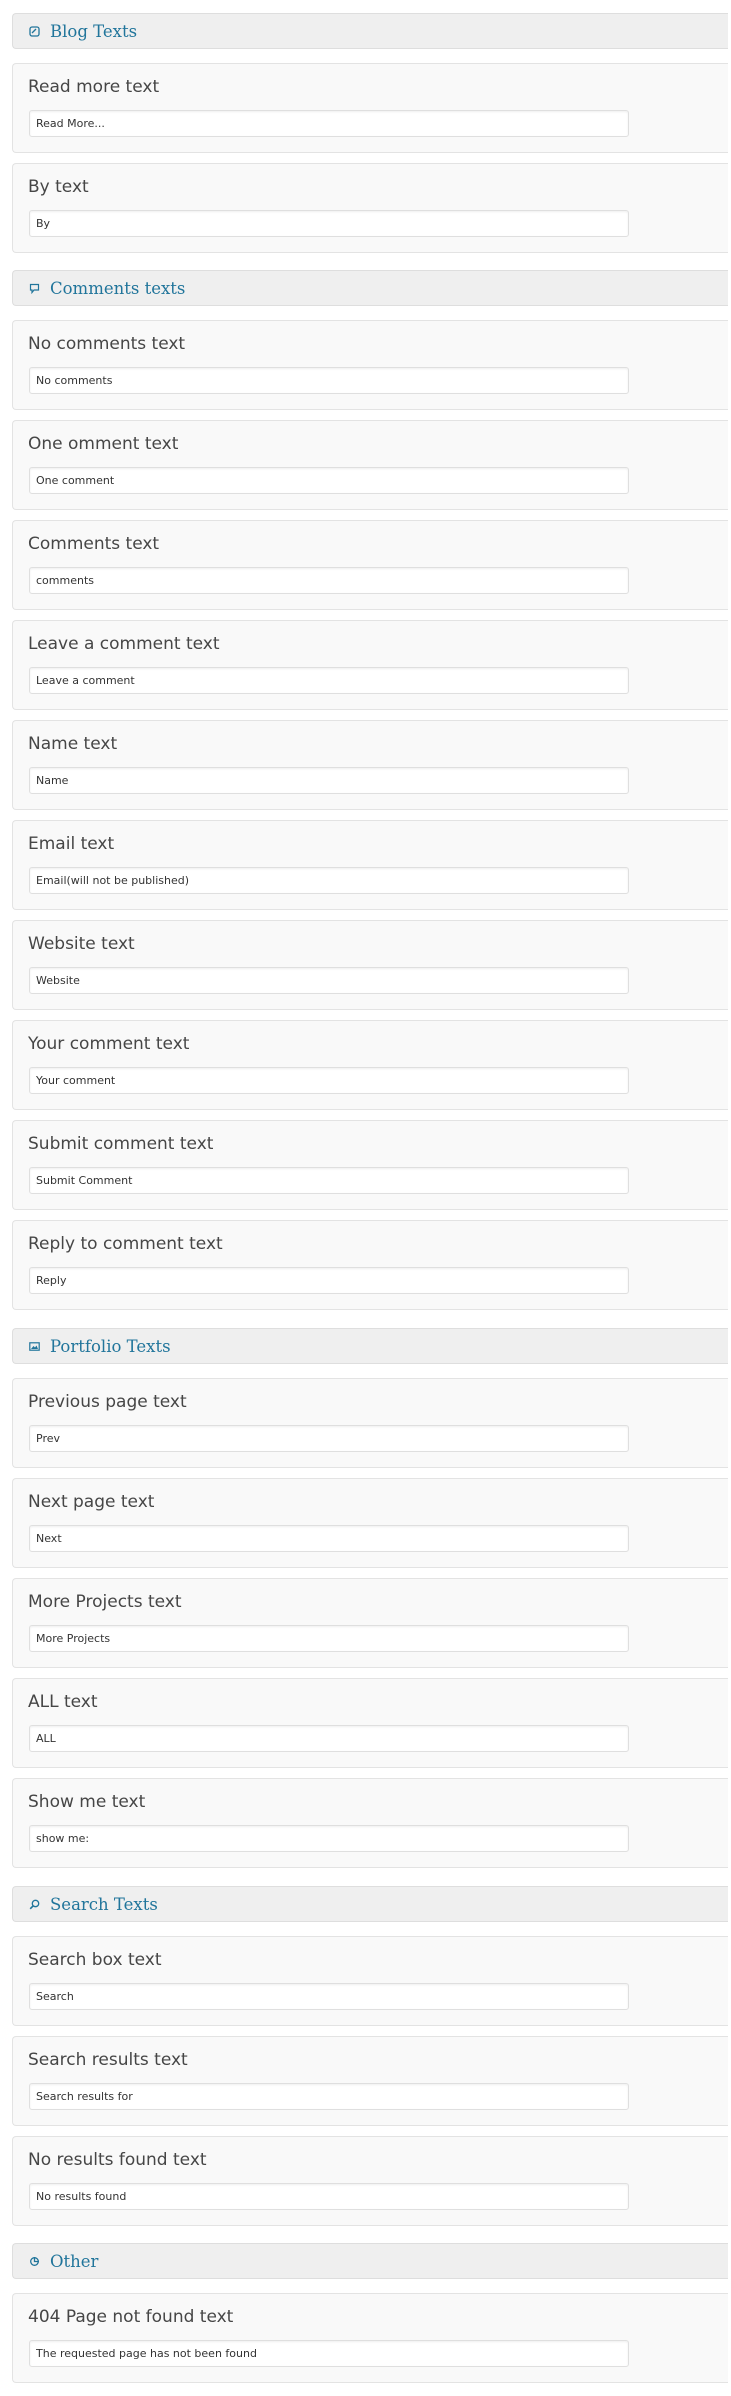 The image size is (731, 2396). I want to click on one-comment-text-input, so click(329, 480).